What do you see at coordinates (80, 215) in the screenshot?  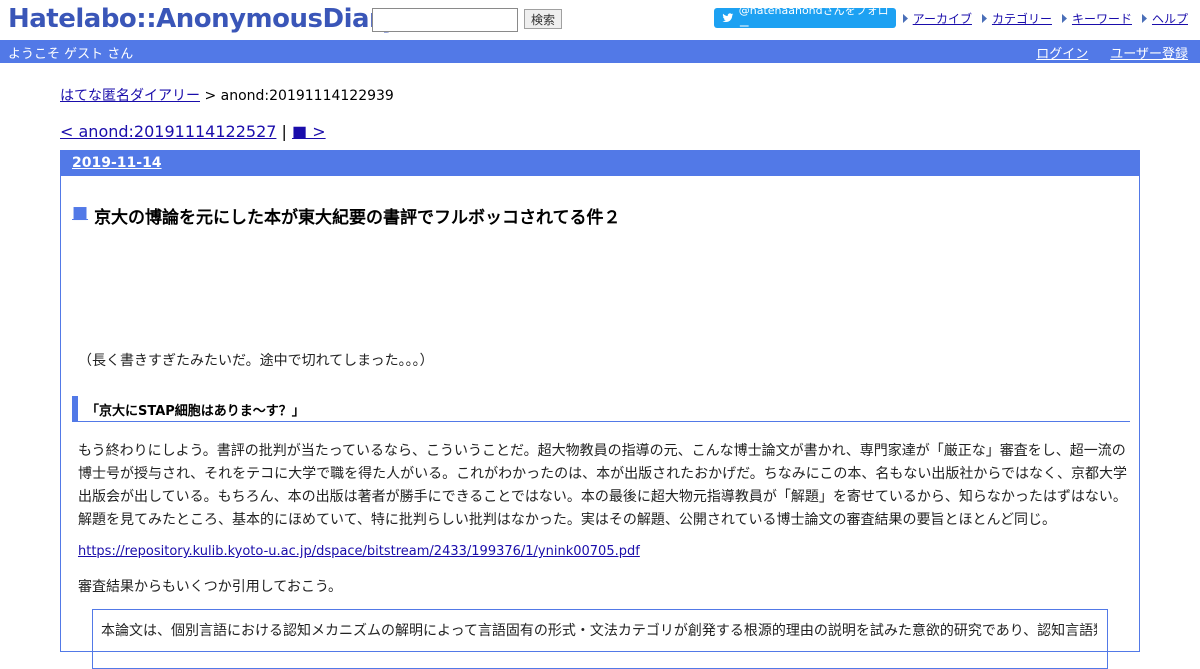 I see `entry-permalink: ■` at bounding box center [80, 215].